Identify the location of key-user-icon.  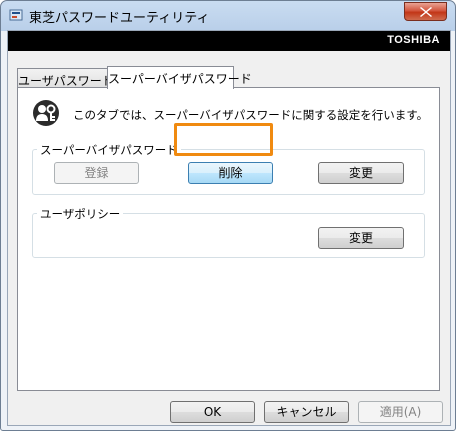
(46, 113).